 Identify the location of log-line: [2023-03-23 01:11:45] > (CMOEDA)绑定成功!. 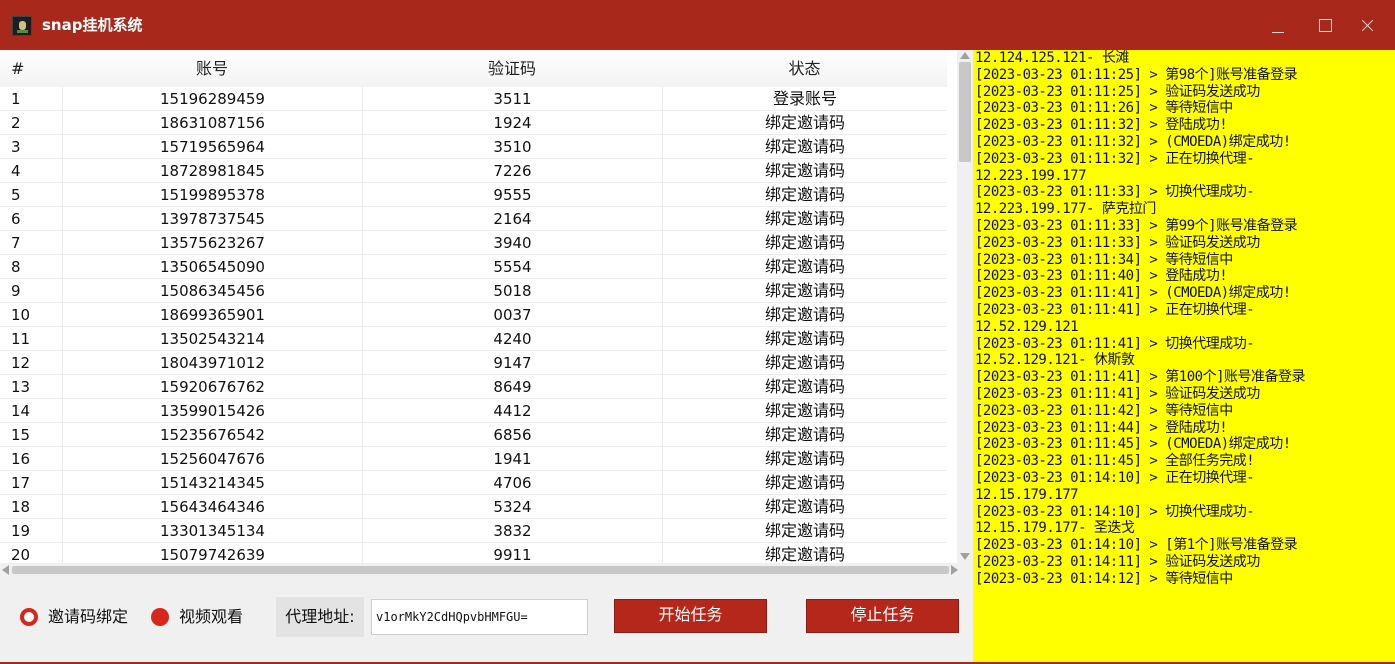
(1133, 444).